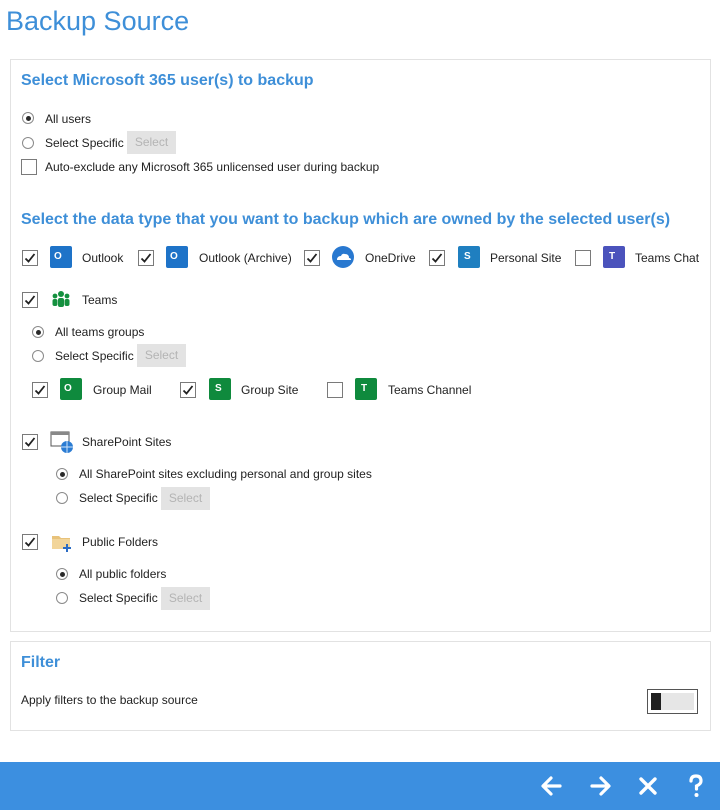 The height and width of the screenshot is (810, 720). Describe the element at coordinates (62, 598) in the screenshot. I see `pf-select-specific-radio` at that location.